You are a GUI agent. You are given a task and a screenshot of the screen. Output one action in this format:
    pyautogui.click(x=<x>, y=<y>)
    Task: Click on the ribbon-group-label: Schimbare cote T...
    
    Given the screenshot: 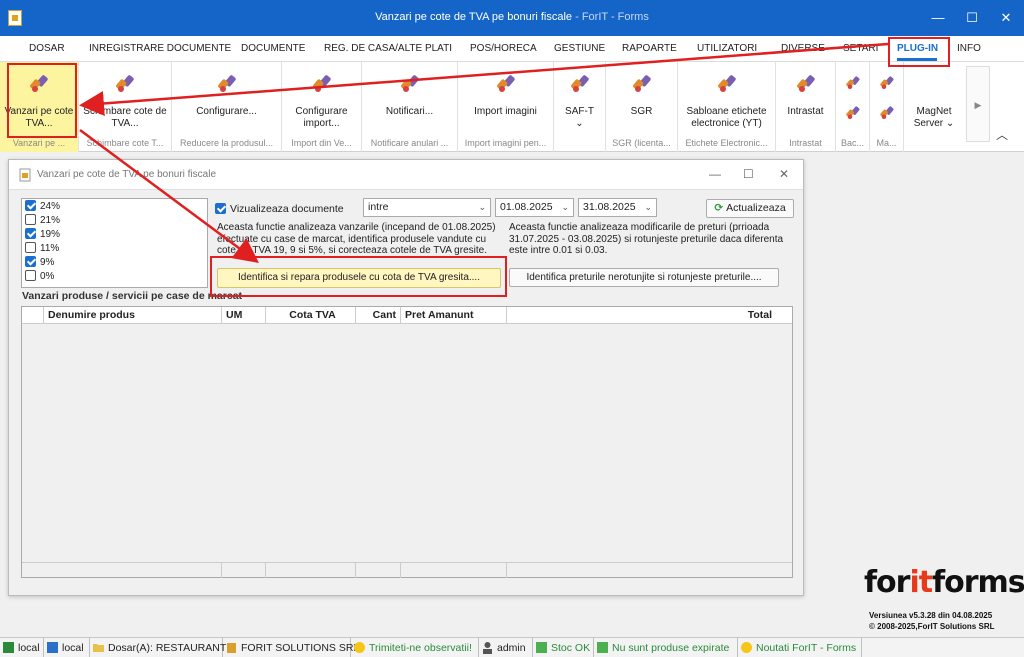 What is the action you would take?
    pyautogui.click(x=125, y=143)
    